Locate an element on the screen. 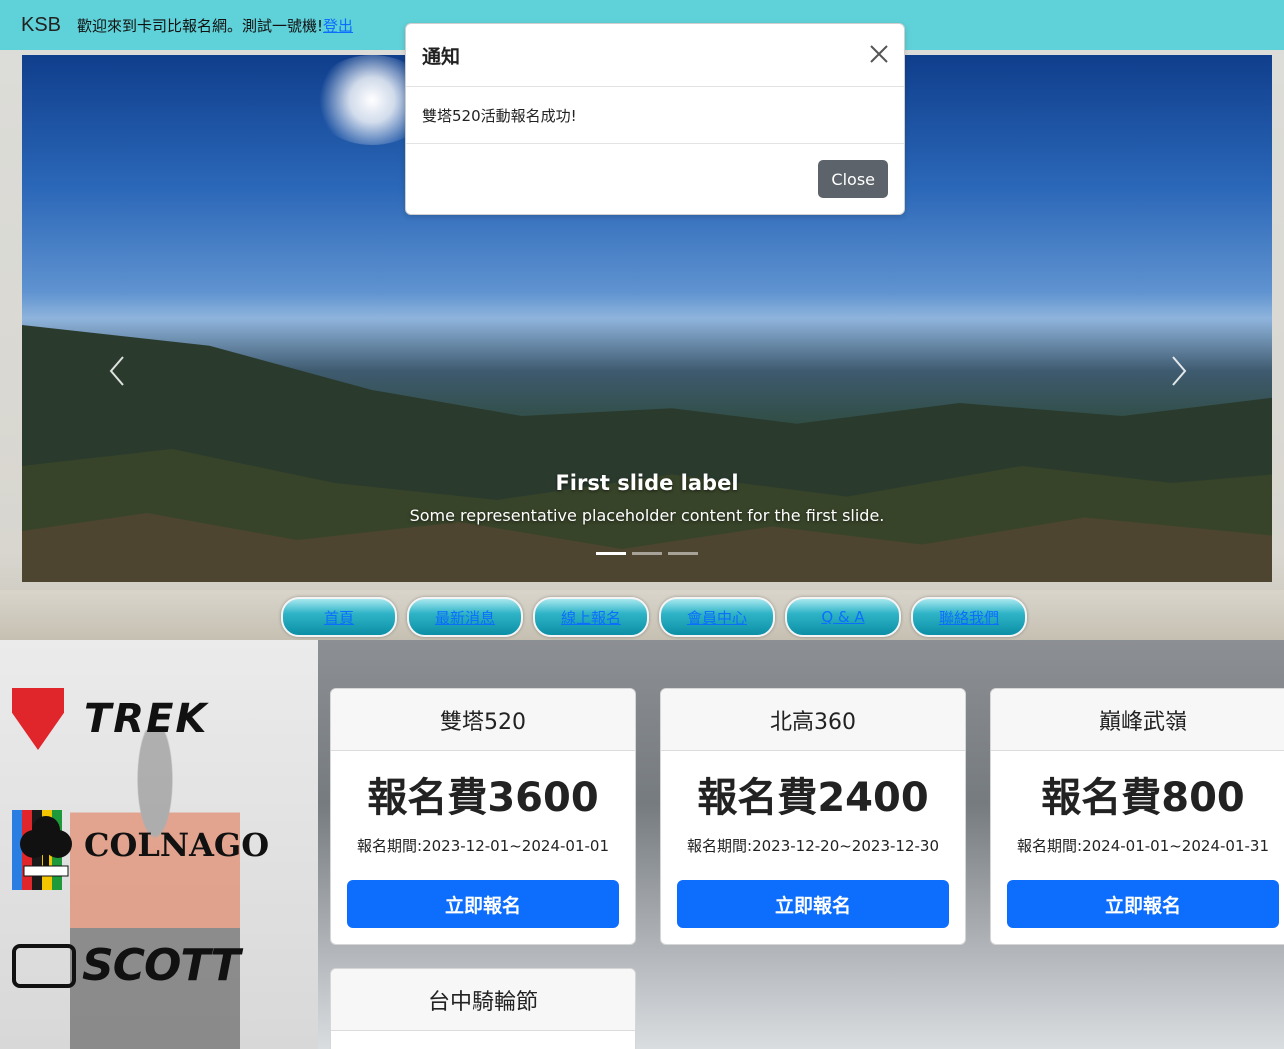  trek-logo: TREK is located at coordinates (110, 719).